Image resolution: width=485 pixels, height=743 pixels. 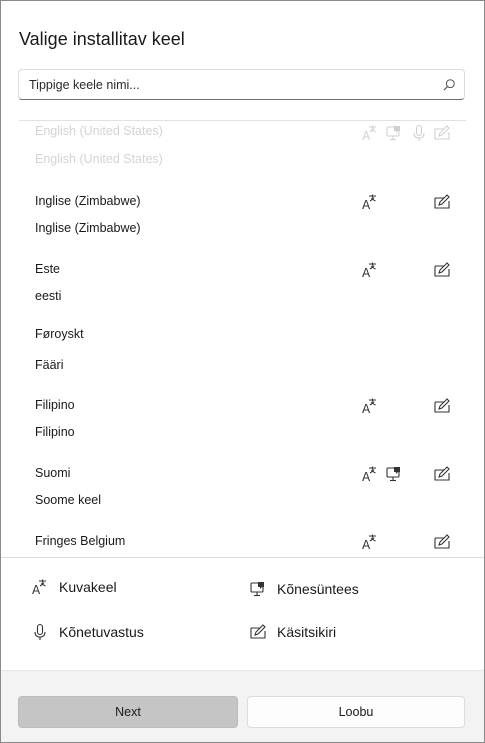 I want to click on legend-handwriting: Käsitsikiri, so click(x=292, y=632).